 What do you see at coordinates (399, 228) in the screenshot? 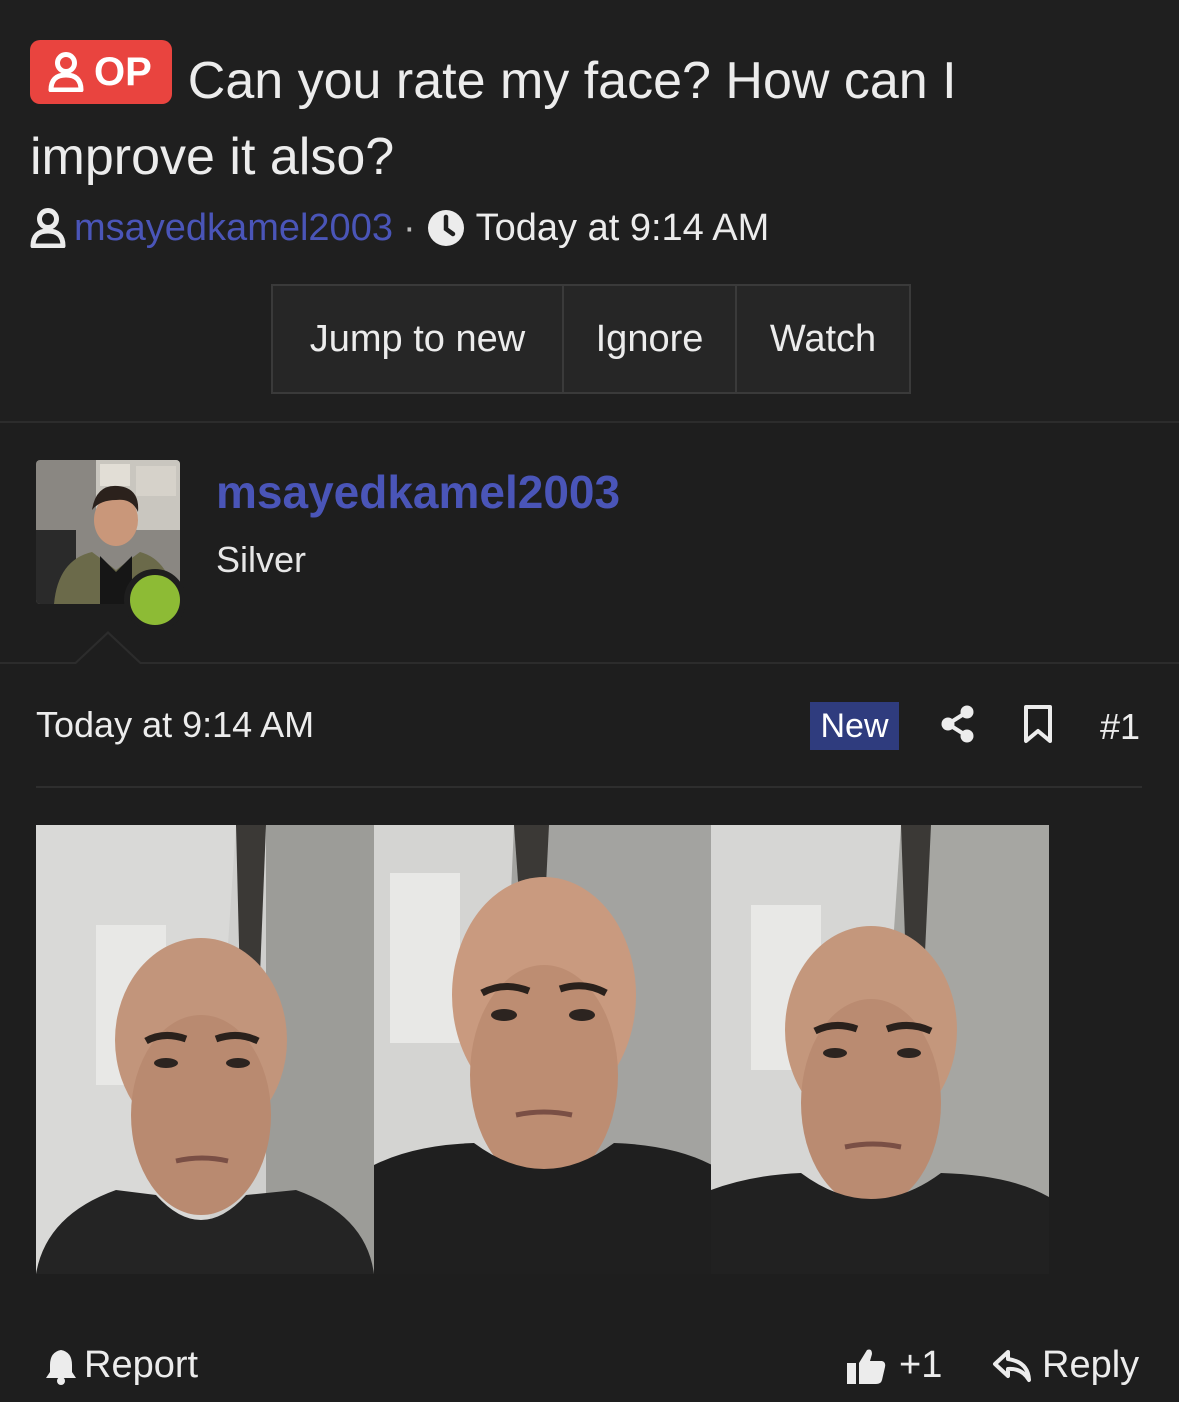
I see `thread-meta: msayedkamel2003 · Today at 9:14 AM` at bounding box center [399, 228].